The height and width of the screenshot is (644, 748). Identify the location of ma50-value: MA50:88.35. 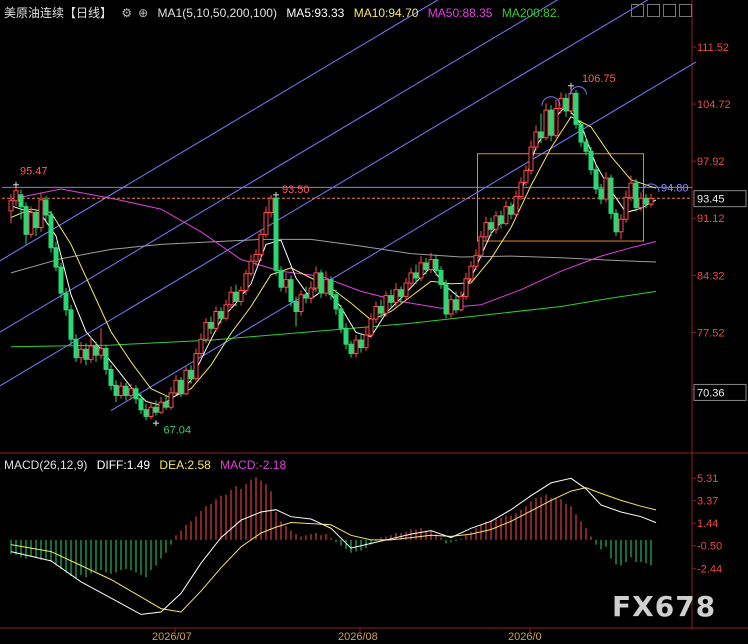
(460, 13).